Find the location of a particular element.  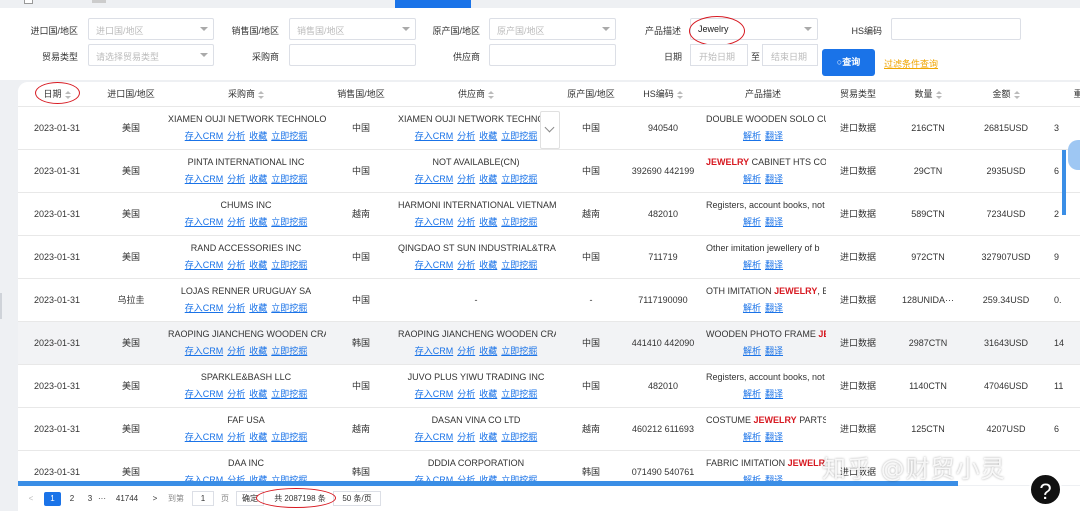

trade-type-select: 请选择贸易类型 is located at coordinates (151, 55).